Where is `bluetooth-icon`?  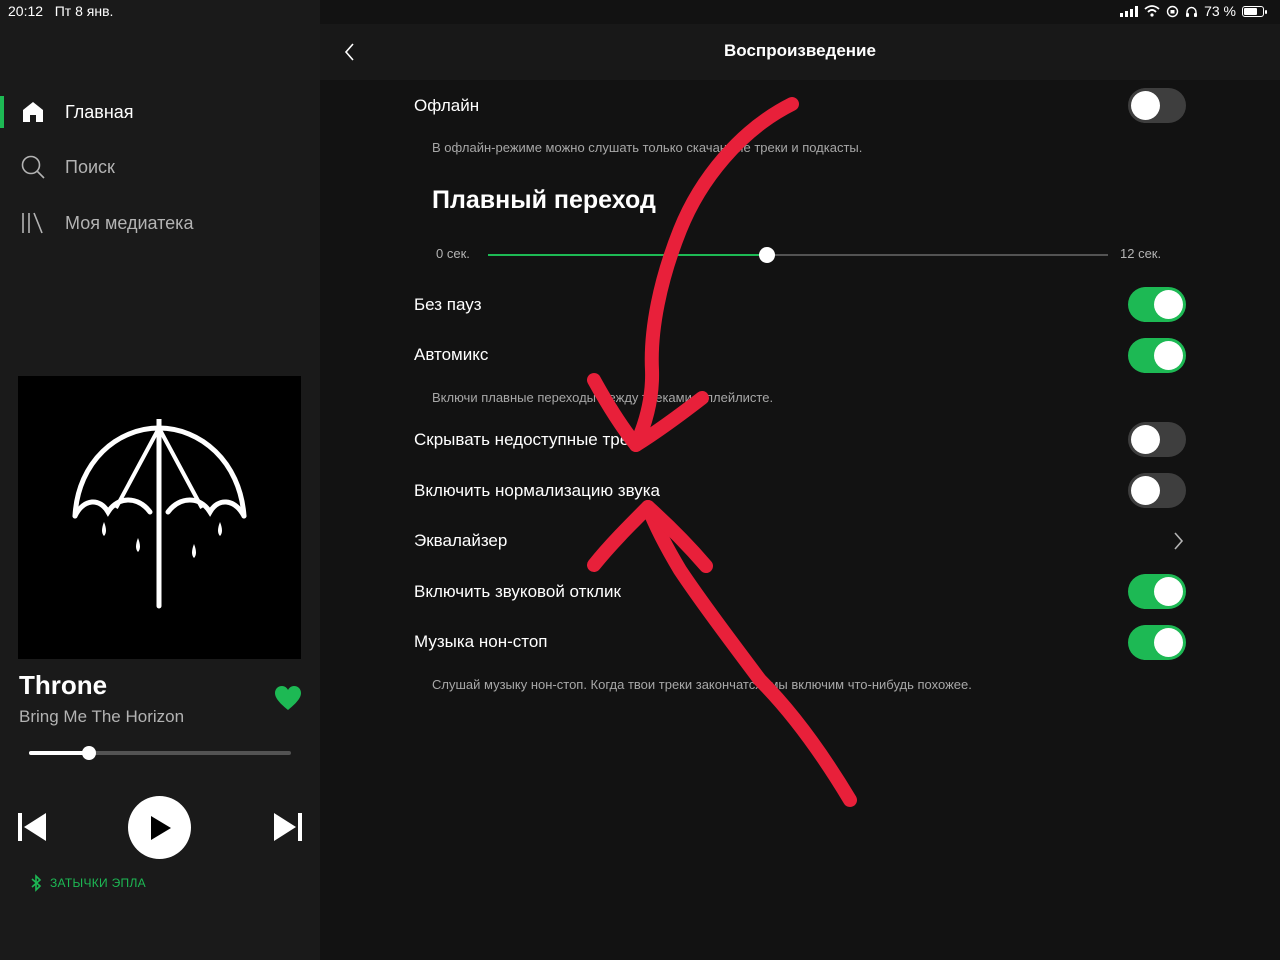 bluetooth-icon is located at coordinates (36, 883).